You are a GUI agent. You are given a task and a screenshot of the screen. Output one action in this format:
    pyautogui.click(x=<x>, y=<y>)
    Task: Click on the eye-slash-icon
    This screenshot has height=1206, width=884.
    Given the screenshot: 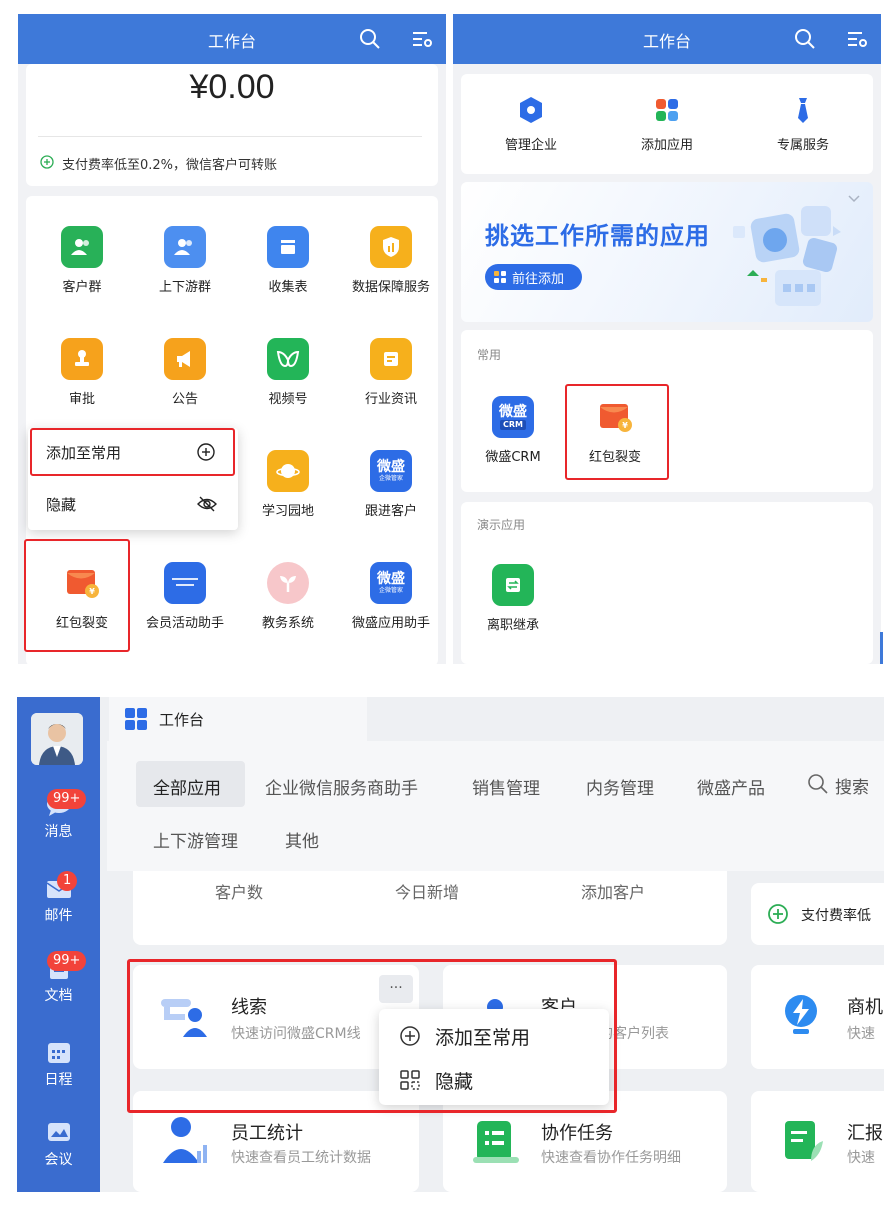 What is the action you would take?
    pyautogui.click(x=207, y=504)
    